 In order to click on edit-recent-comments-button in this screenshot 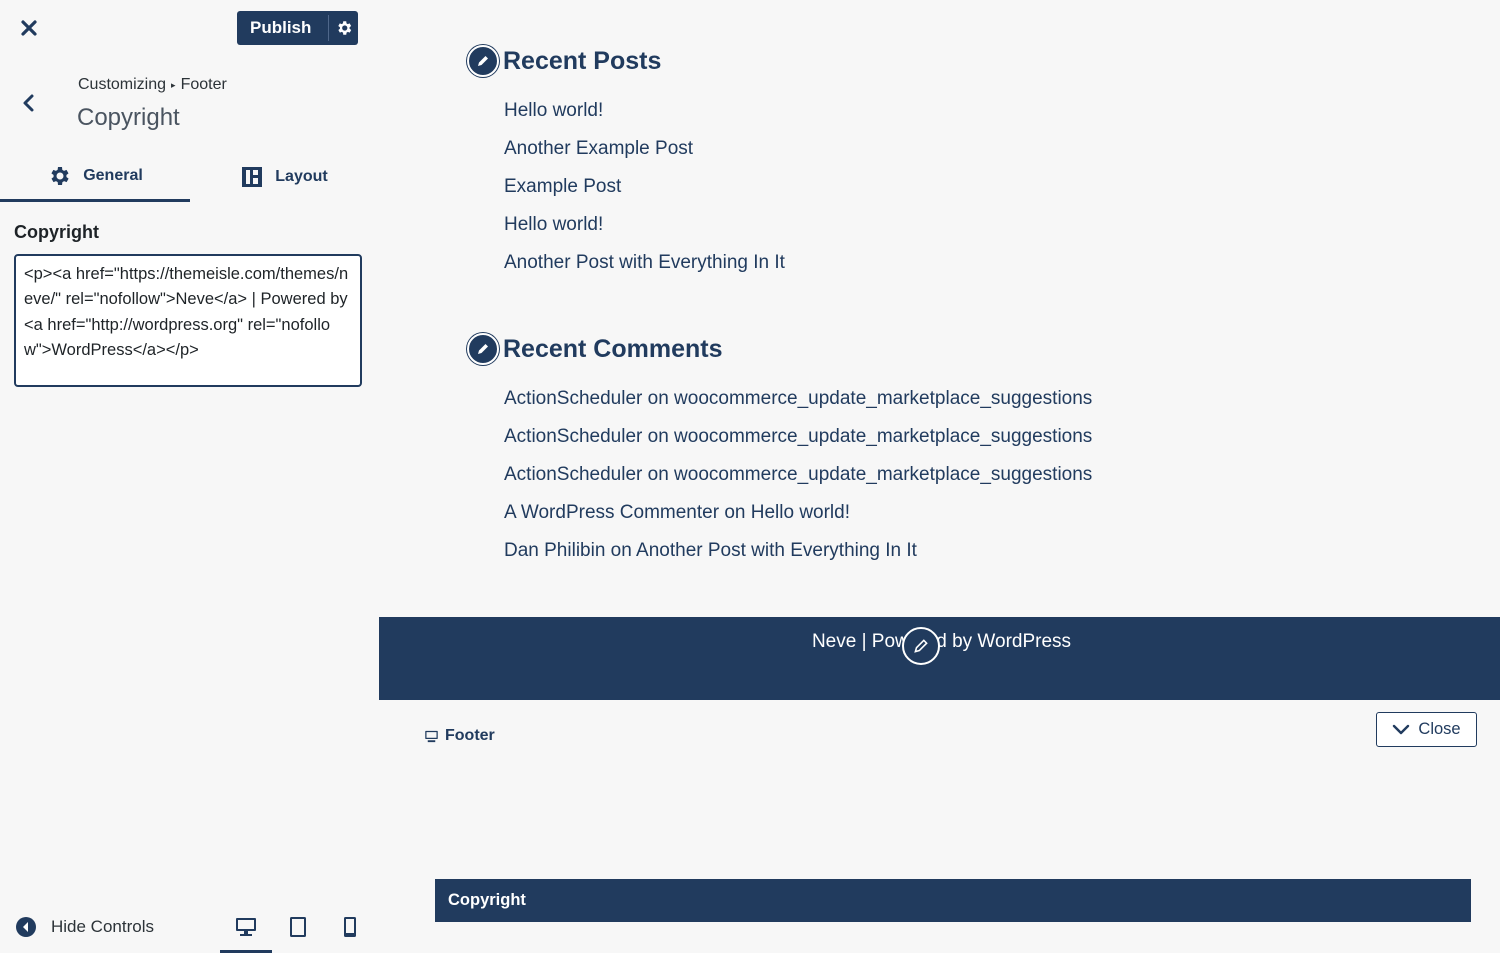, I will do `click(483, 349)`.